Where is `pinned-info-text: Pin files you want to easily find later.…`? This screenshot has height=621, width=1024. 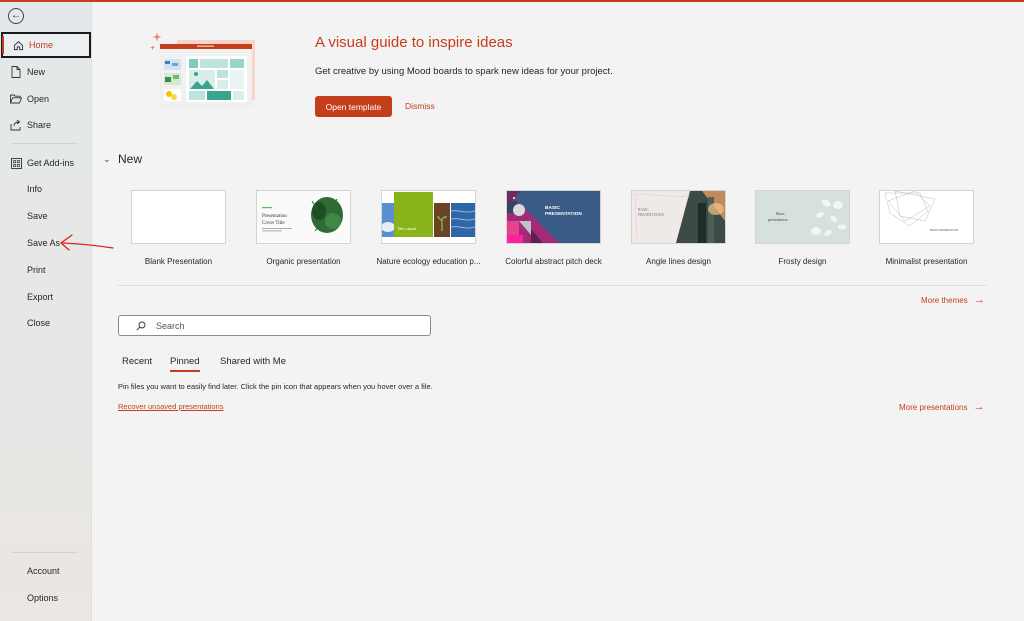 pinned-info-text: Pin files you want to easily find later.… is located at coordinates (275, 386).